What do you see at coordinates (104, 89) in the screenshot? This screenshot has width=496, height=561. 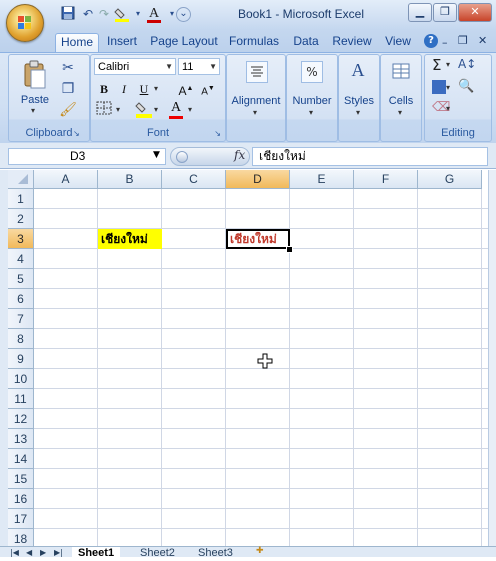 I see `bold-button: B` at bounding box center [104, 89].